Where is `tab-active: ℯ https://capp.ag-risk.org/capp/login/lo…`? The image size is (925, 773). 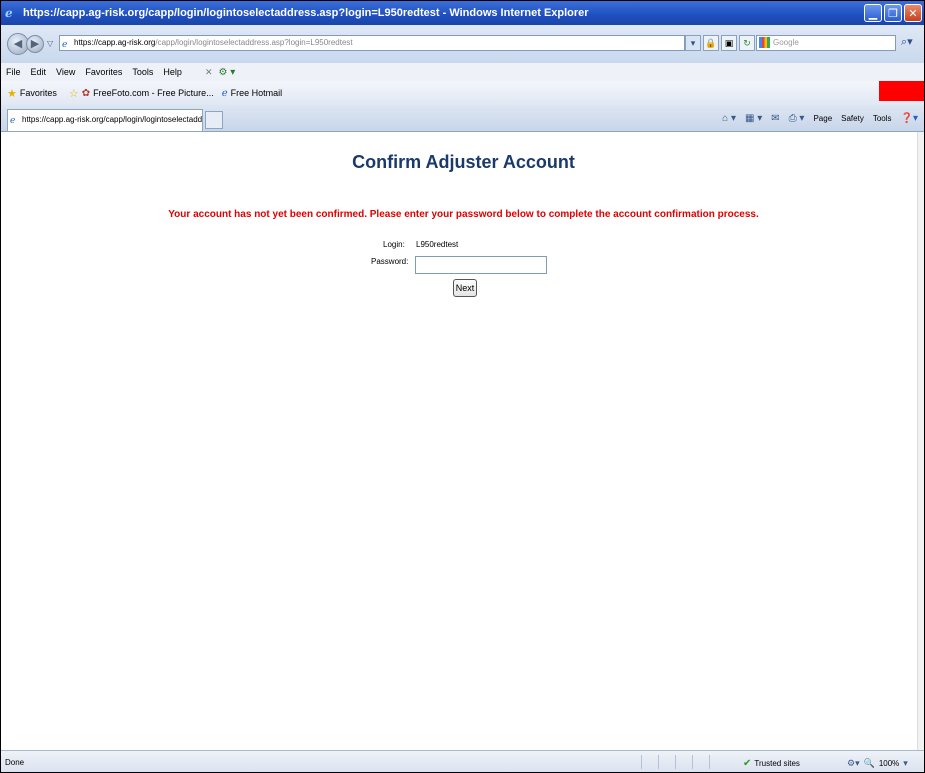 tab-active: ℯ https://capp.ag-risk.org/capp/login/lo… is located at coordinates (105, 120).